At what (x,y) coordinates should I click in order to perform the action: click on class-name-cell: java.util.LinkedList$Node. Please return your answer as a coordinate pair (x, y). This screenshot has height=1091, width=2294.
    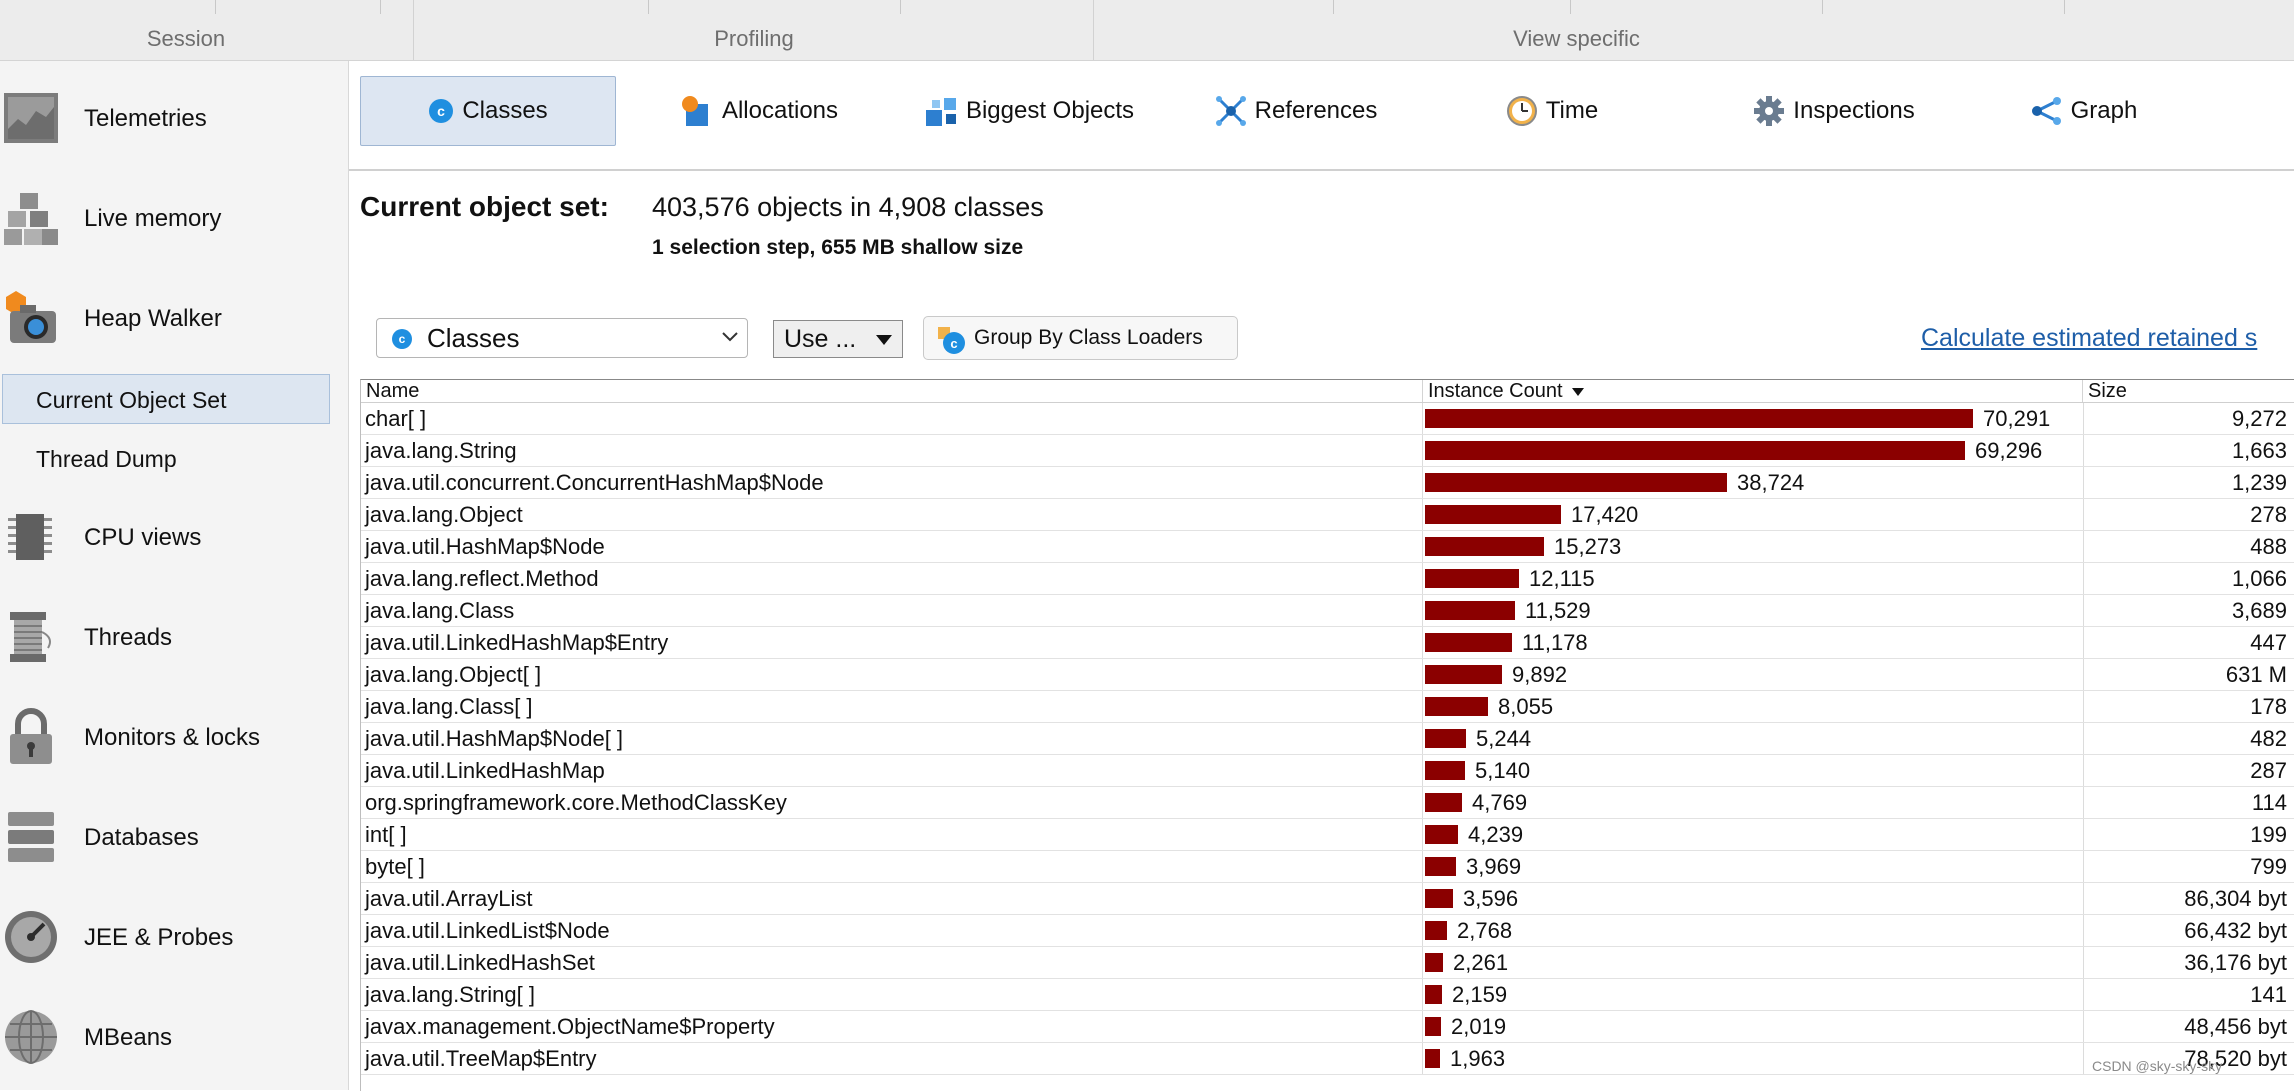
    Looking at the image, I should click on (487, 930).